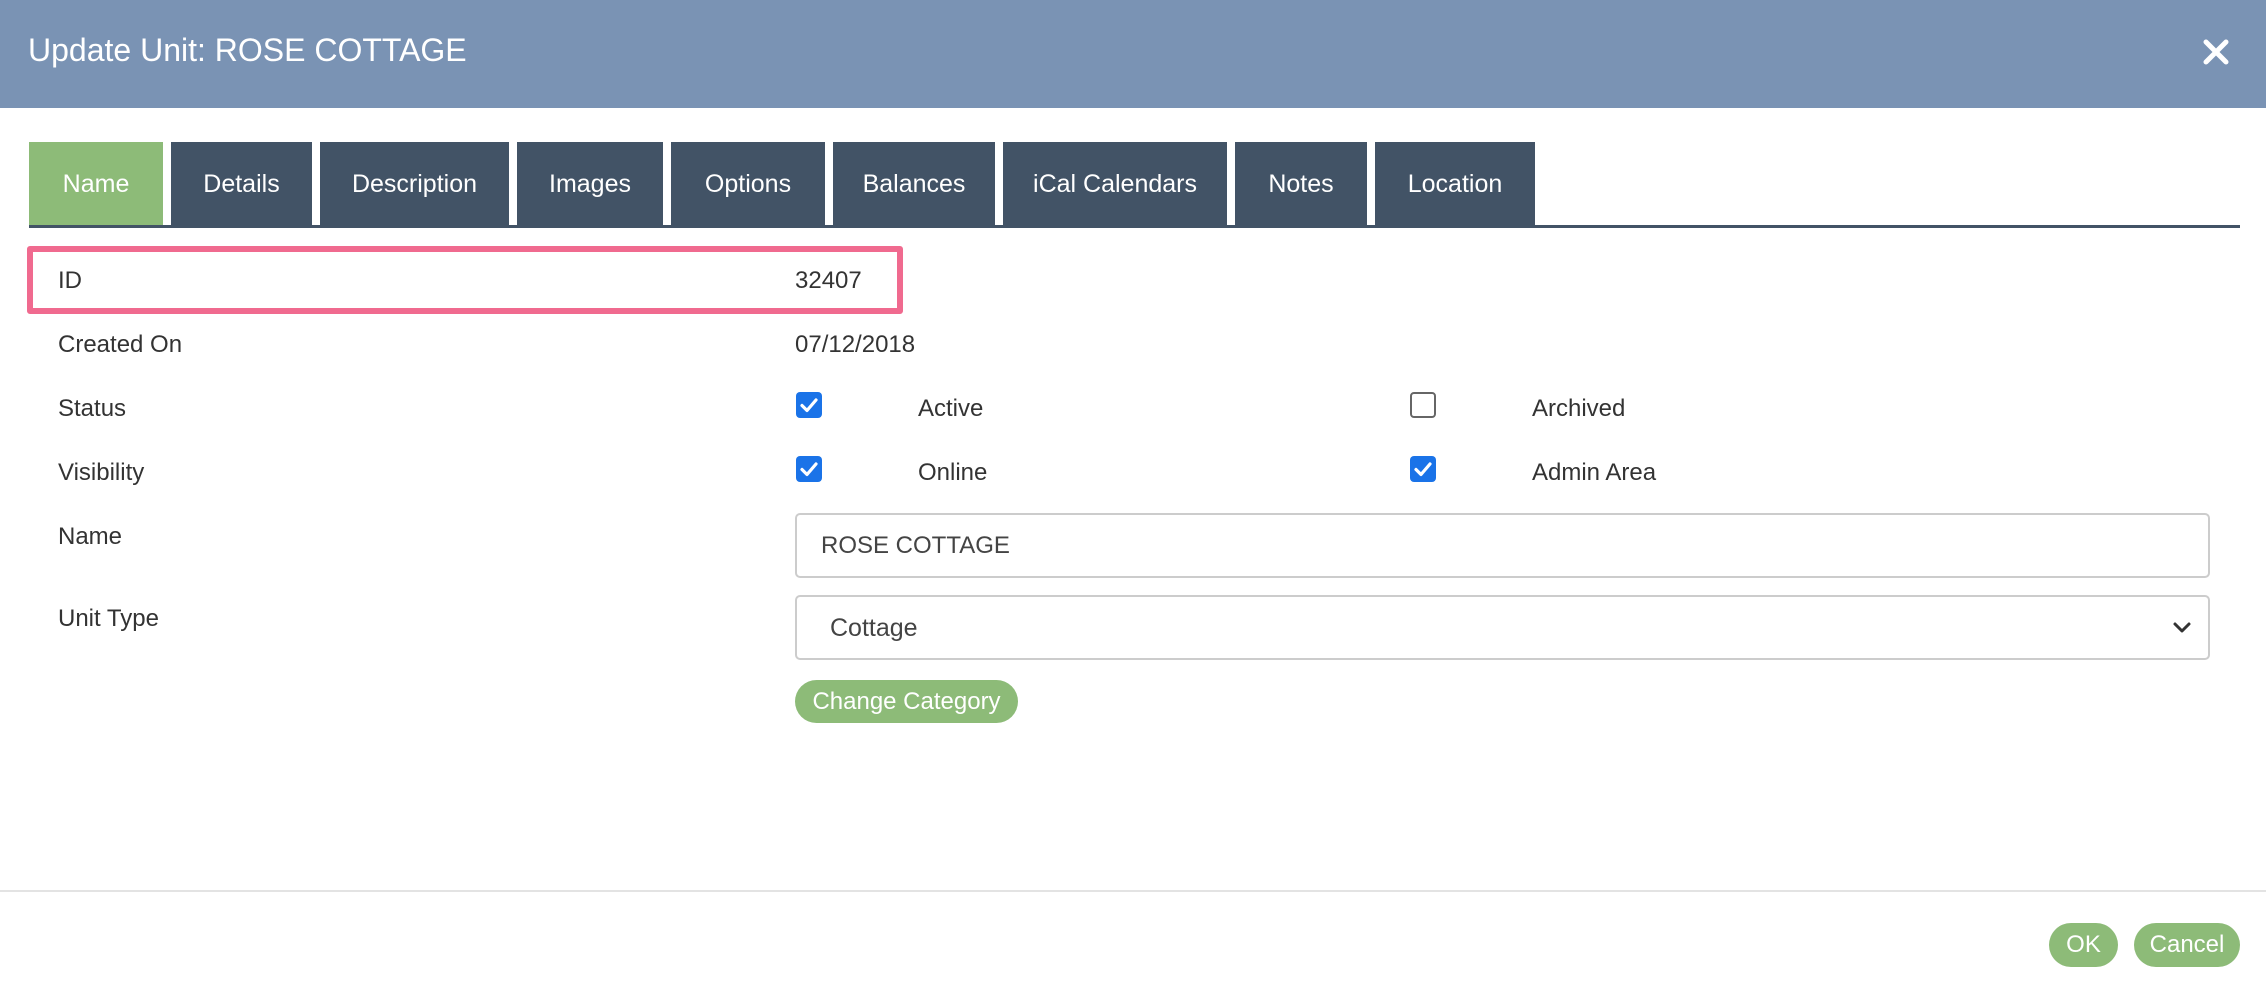 The image size is (2266, 992). I want to click on status-label: Status, so click(92, 408).